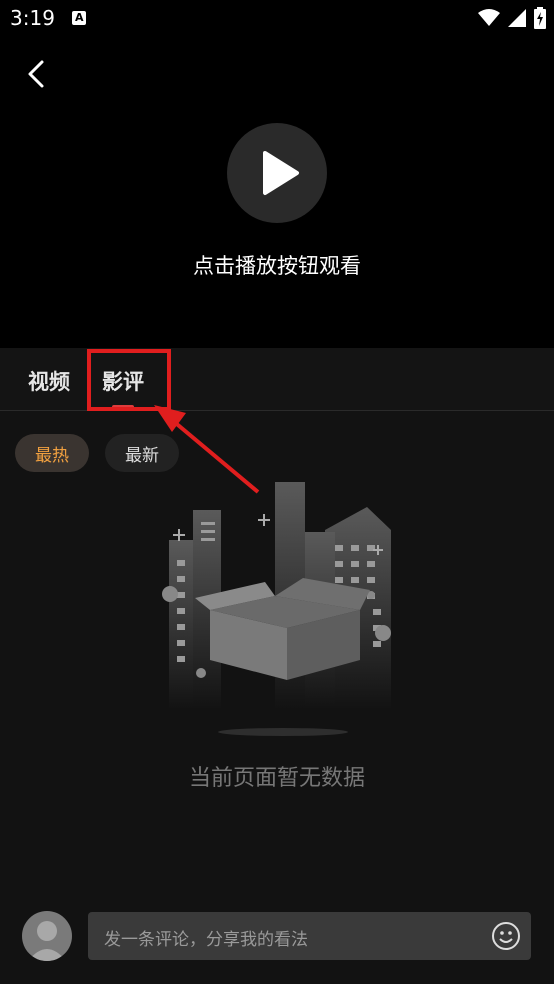 This screenshot has width=554, height=984. I want to click on avatar, so click(47, 936).